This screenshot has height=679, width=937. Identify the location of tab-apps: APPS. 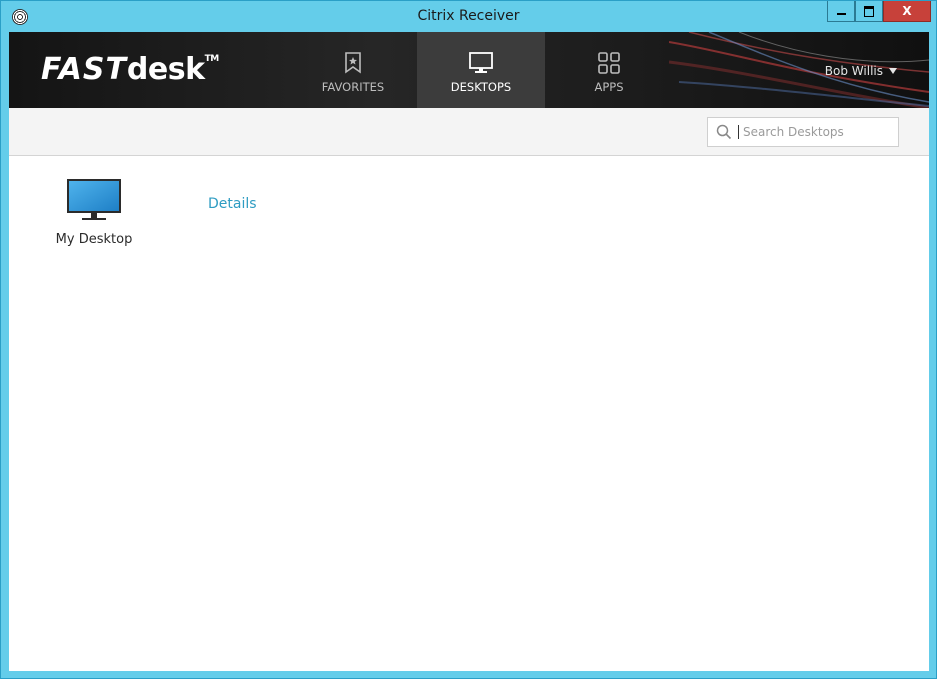
(609, 70).